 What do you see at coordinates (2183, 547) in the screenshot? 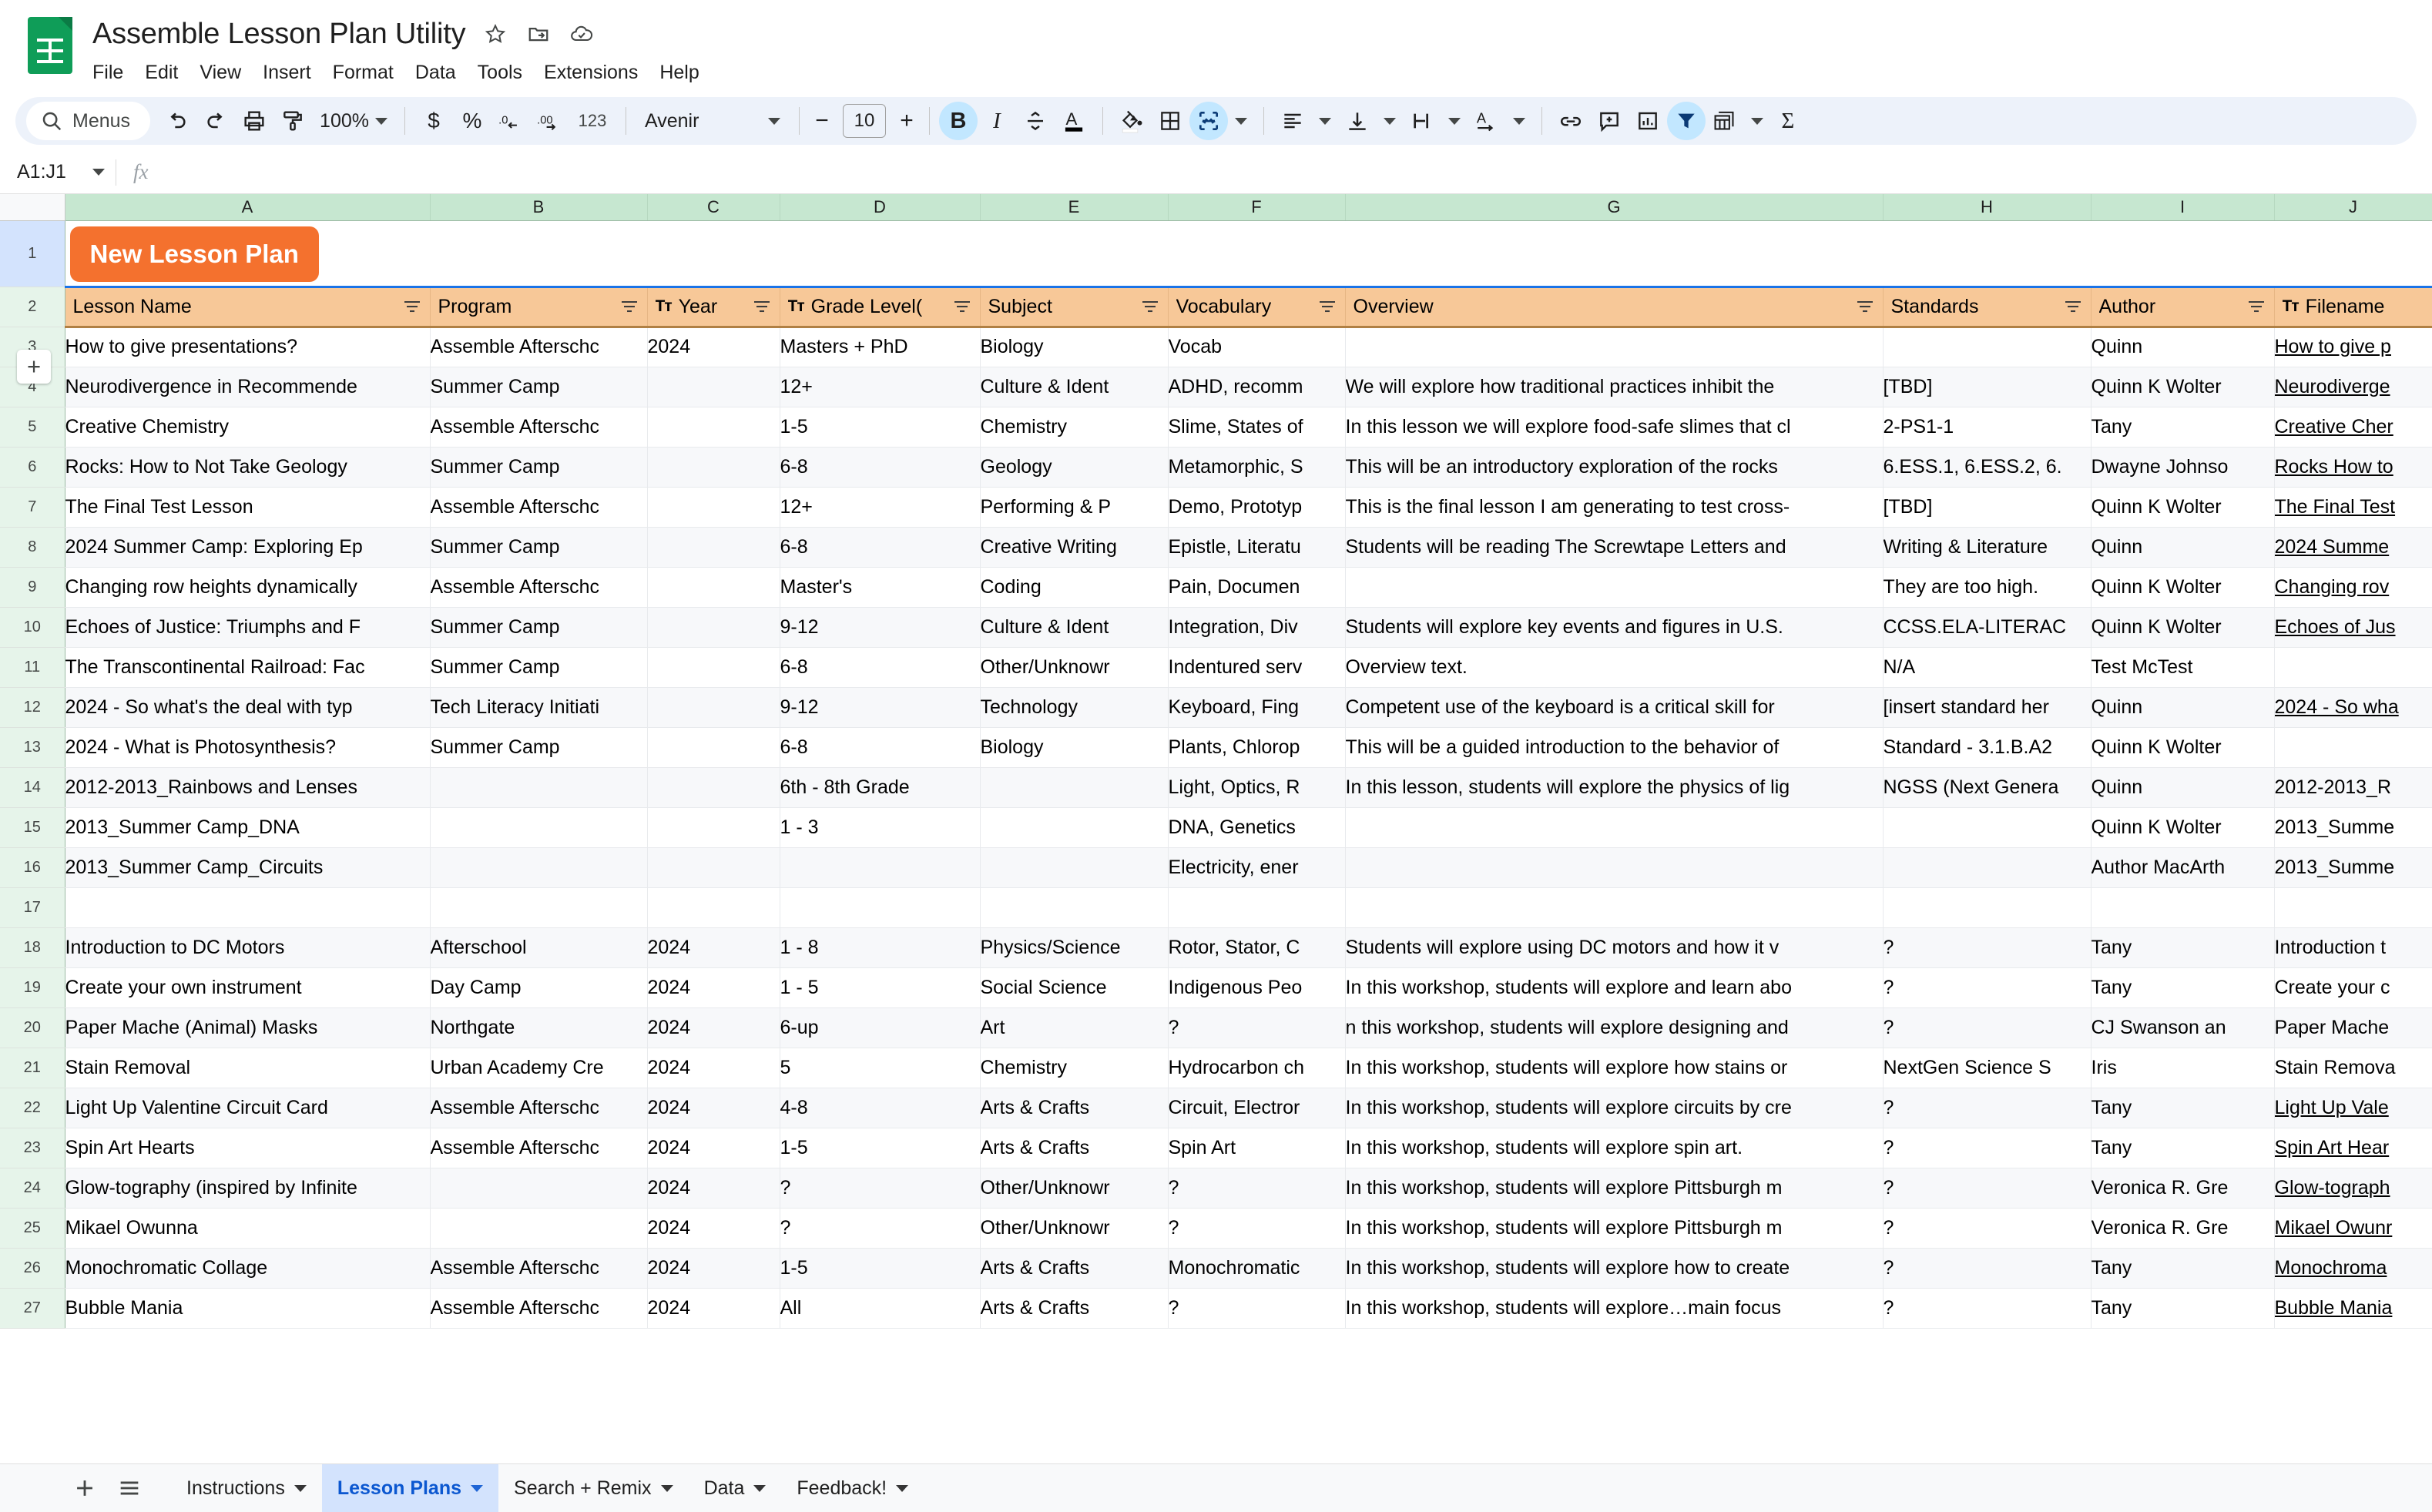
I see `cell-I8: Quinn` at bounding box center [2183, 547].